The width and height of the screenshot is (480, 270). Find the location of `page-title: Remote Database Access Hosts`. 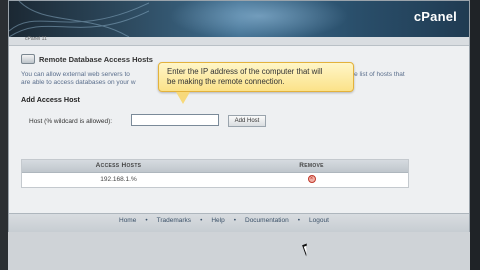

page-title: Remote Database Access Hosts is located at coordinates (96, 59).